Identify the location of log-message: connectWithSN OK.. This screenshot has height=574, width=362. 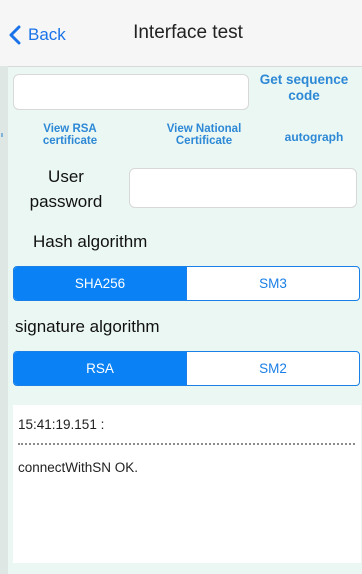
(78, 467).